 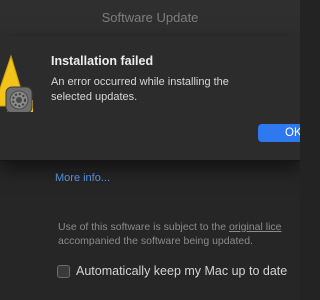 I want to click on ok-button: OK, so click(x=279, y=133).